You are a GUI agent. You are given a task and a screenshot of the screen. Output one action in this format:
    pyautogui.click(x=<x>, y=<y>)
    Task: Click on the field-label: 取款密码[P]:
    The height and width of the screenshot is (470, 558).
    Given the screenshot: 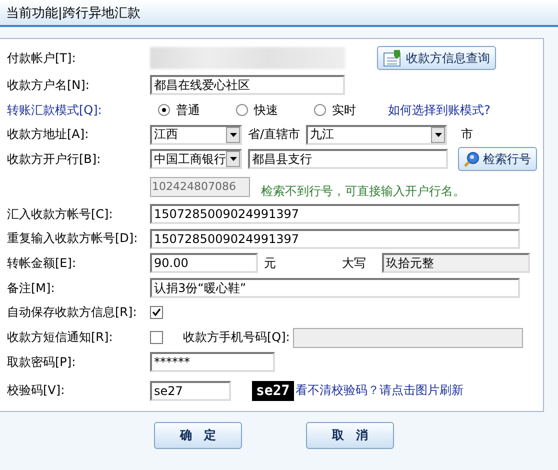 What is the action you would take?
    pyautogui.click(x=41, y=361)
    